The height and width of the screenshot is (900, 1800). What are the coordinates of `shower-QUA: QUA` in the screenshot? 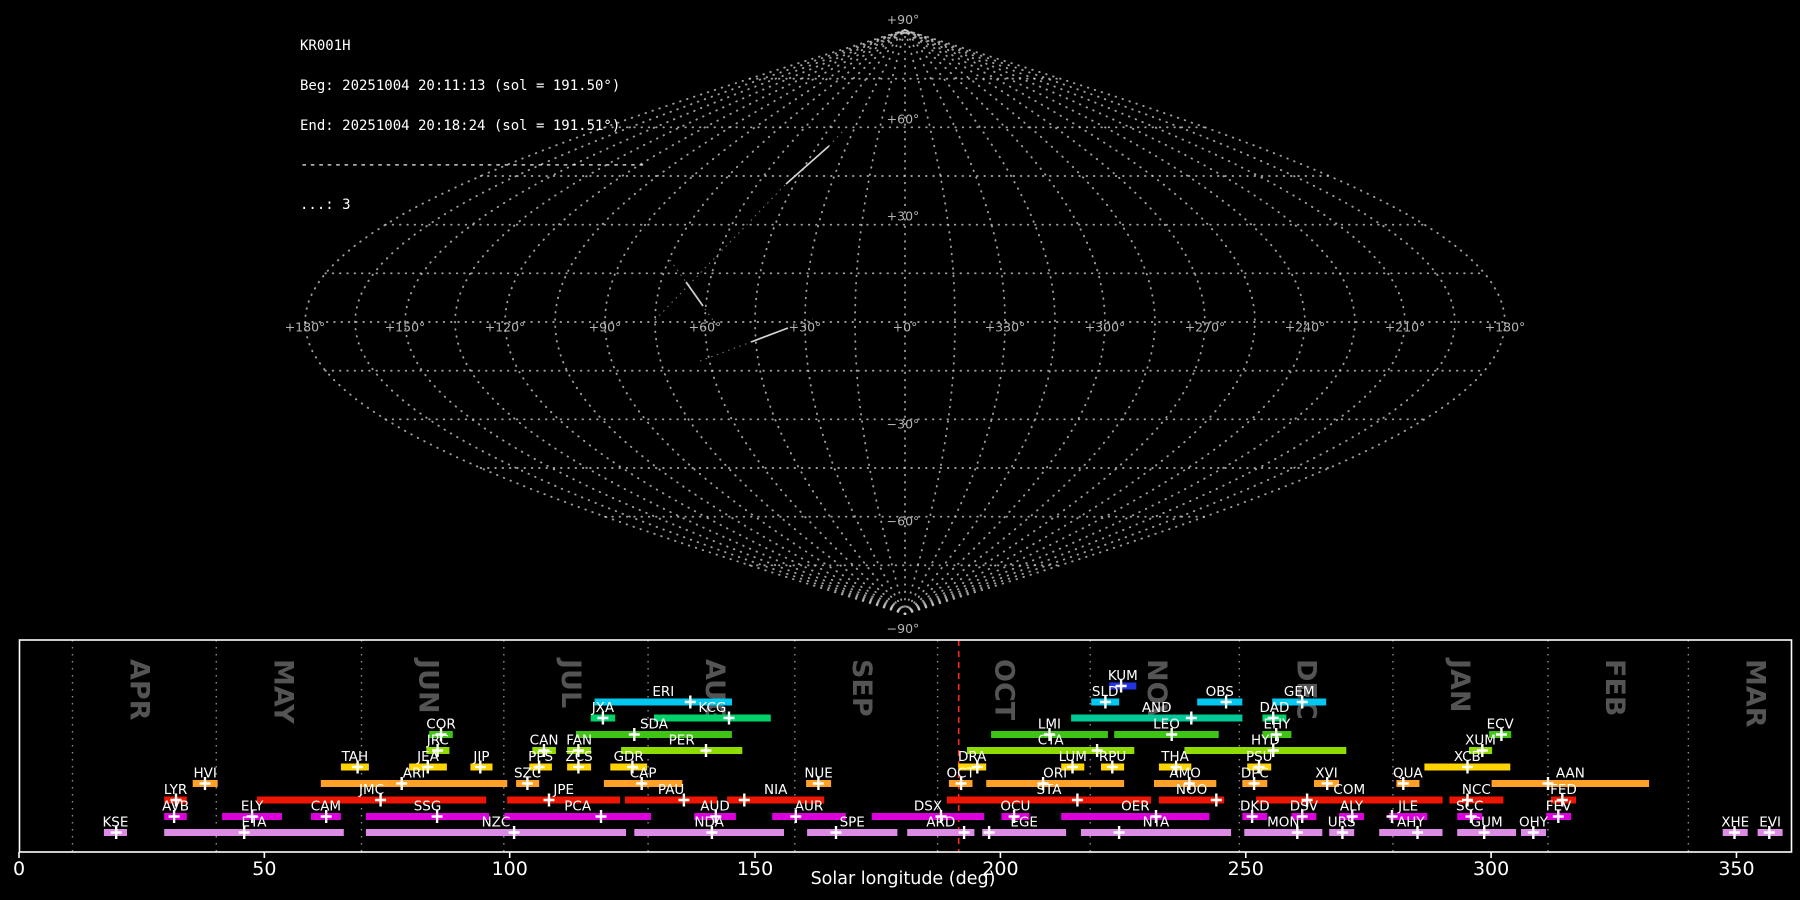 It's located at (1408, 778).